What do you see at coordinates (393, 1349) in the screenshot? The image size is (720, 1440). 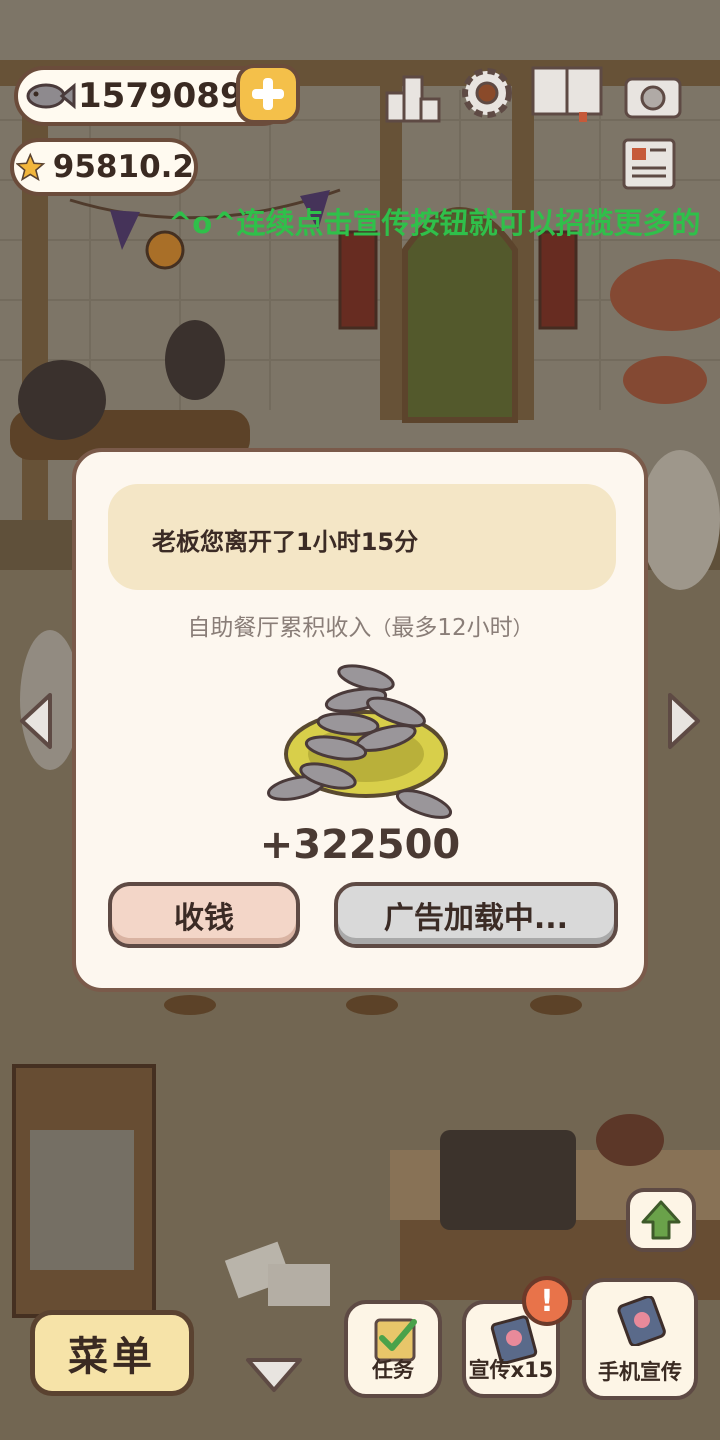 I see `tasks-button: 任务` at bounding box center [393, 1349].